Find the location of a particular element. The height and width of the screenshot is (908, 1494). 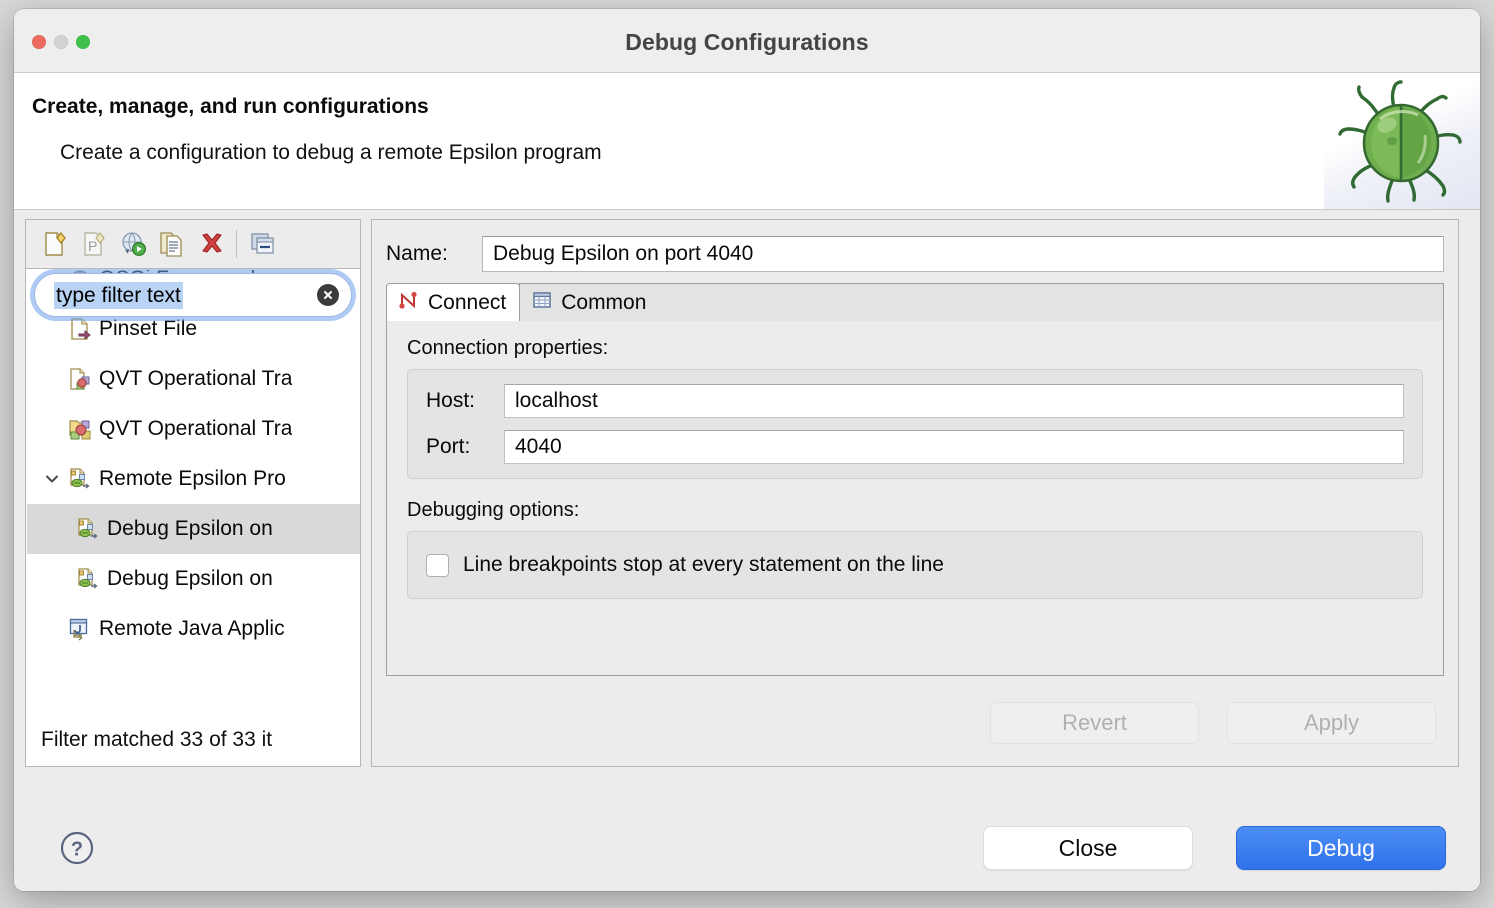

clear-filter-icon is located at coordinates (328, 295).